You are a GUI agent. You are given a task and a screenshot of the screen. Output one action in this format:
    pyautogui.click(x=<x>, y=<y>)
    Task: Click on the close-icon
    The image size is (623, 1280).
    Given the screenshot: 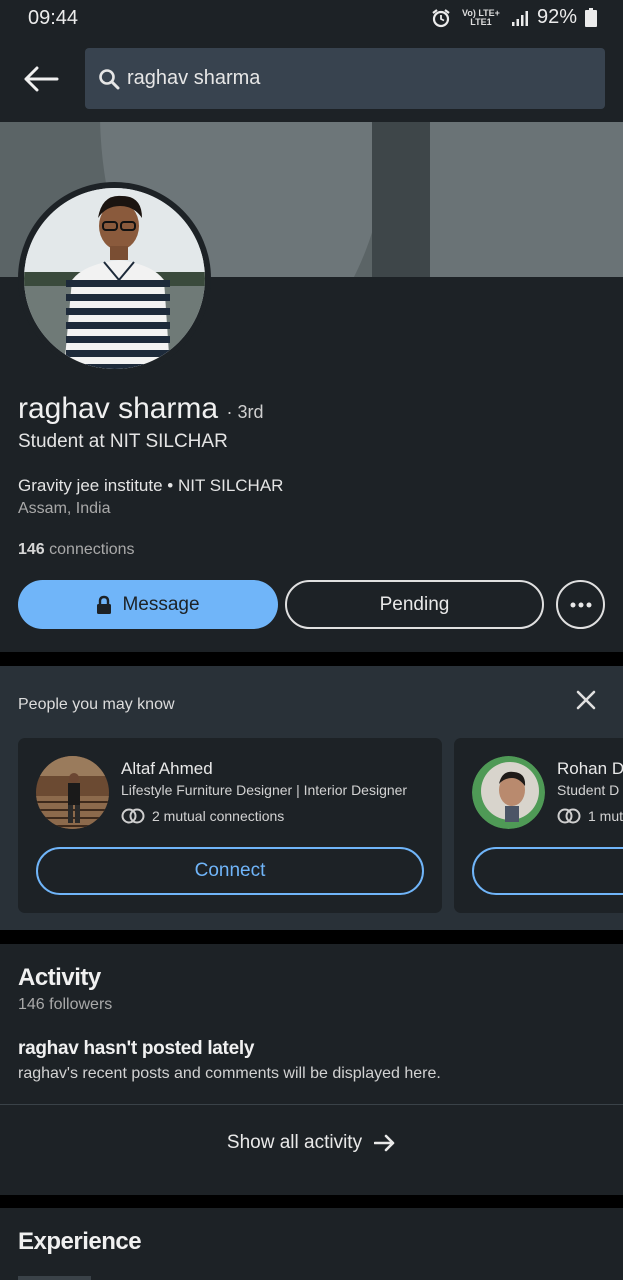 What is the action you would take?
    pyautogui.click(x=586, y=700)
    